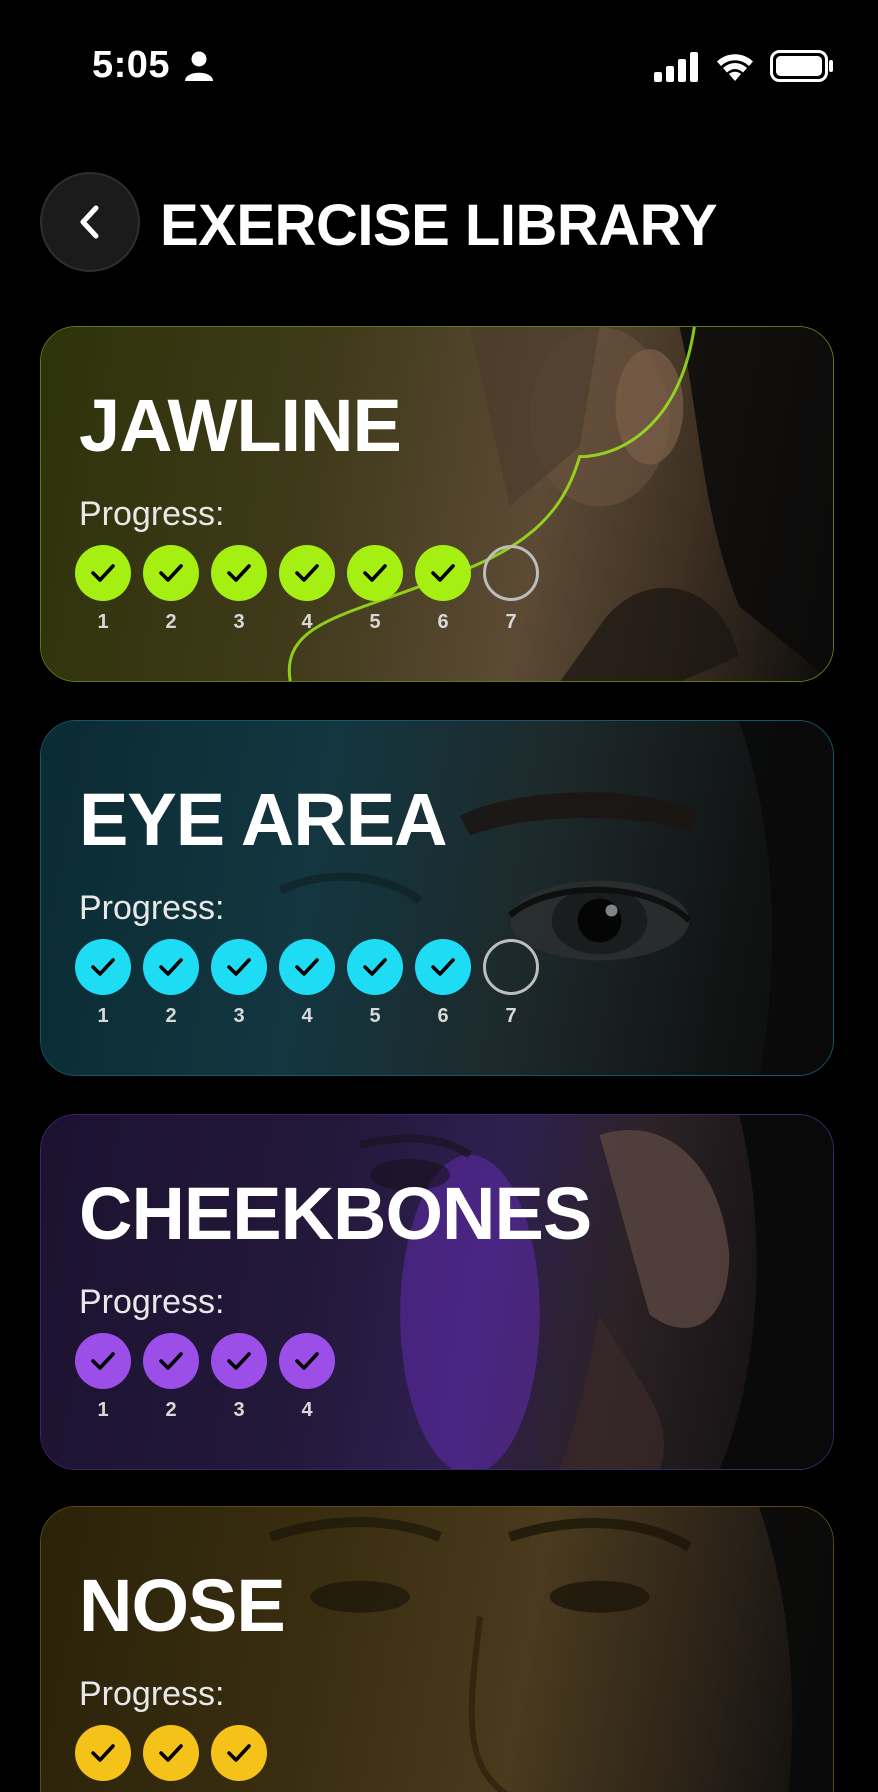 This screenshot has height=1792, width=878. I want to click on card-title: JAWLINE, so click(240, 425).